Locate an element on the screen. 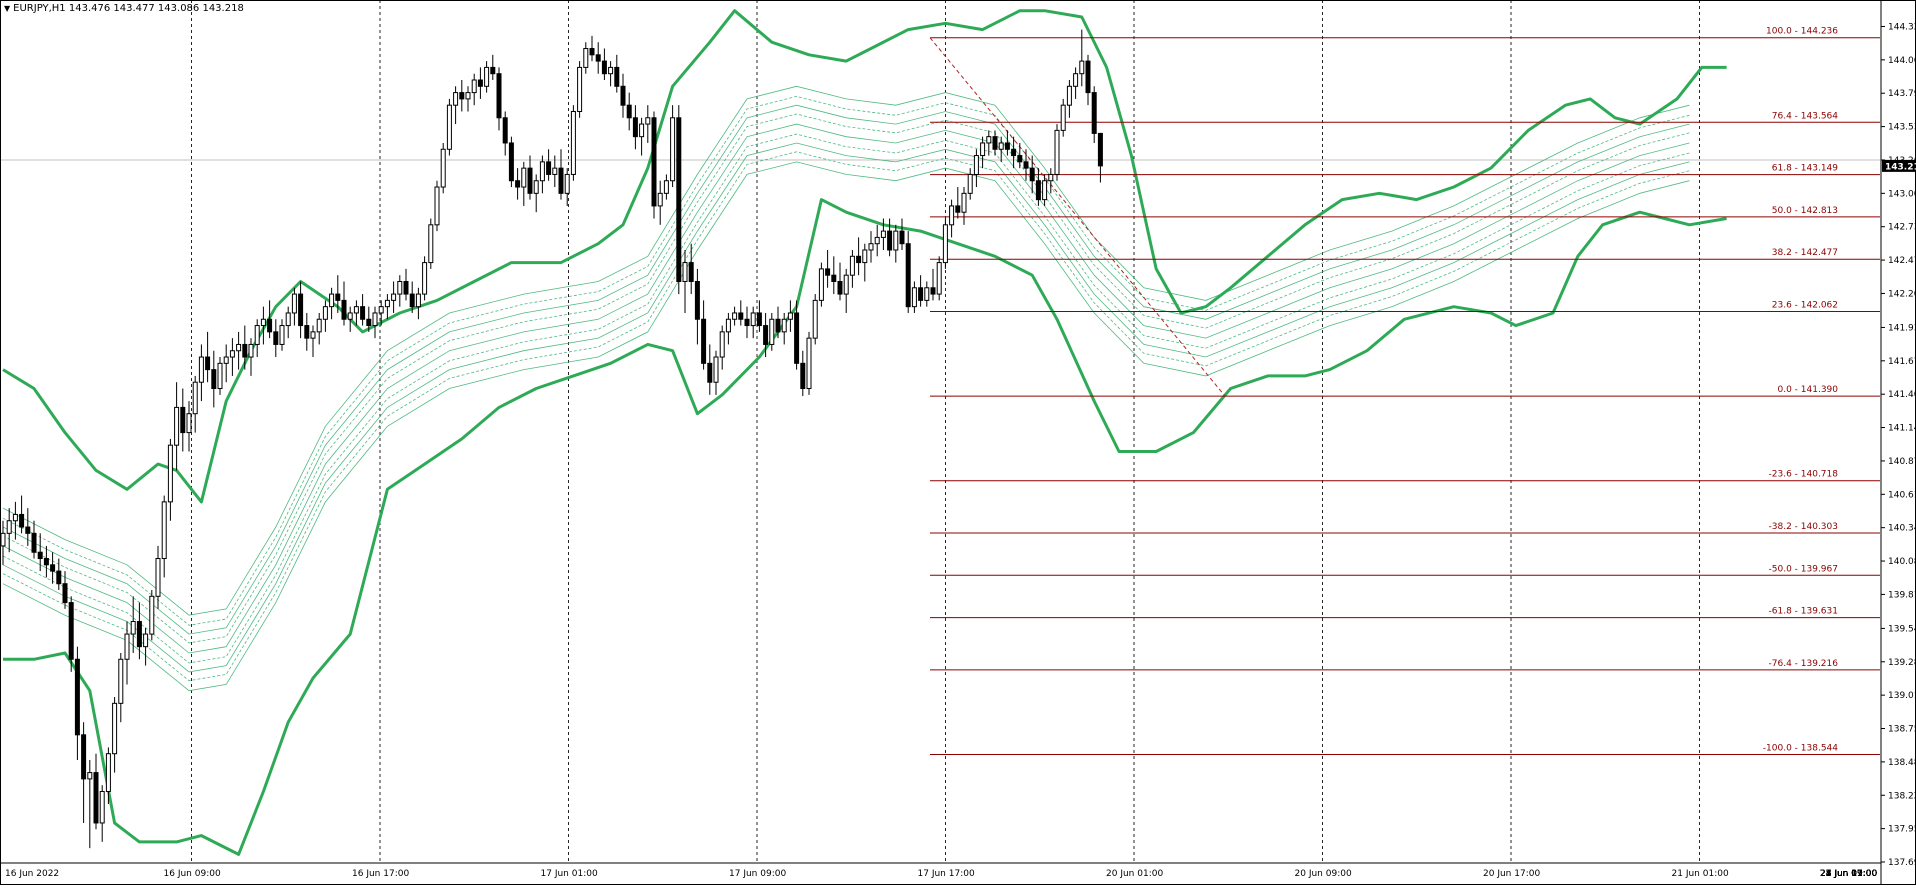  dropdown-caret-icon: ▼ is located at coordinates (7, 8).